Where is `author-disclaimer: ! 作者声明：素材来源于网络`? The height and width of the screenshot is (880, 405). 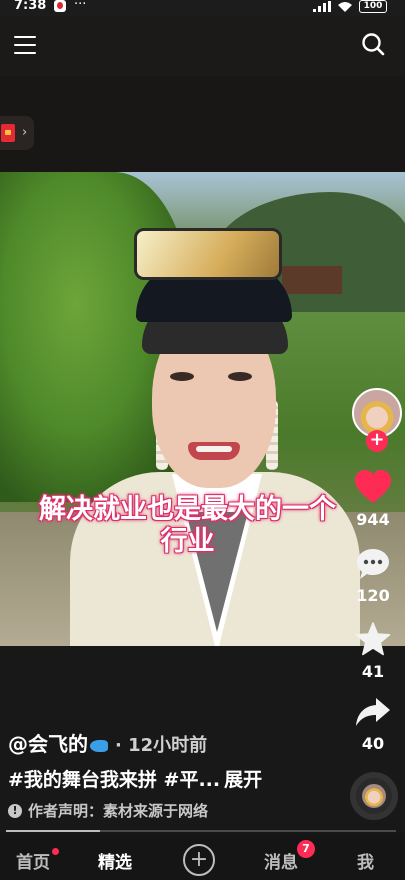
author-disclaimer: ! 作者声明：素材来源于网络 is located at coordinates (173, 810).